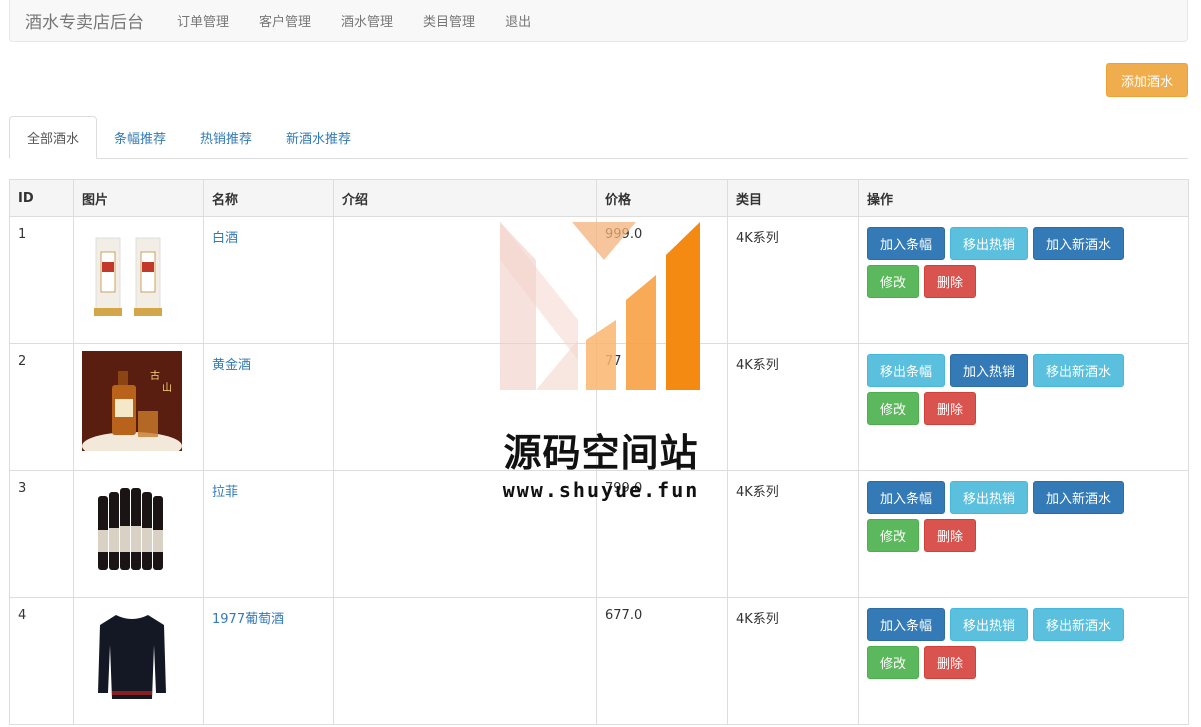 This screenshot has width=1201, height=727. What do you see at coordinates (989, 370) in the screenshot?
I see `add-hot-button: 加入热销` at bounding box center [989, 370].